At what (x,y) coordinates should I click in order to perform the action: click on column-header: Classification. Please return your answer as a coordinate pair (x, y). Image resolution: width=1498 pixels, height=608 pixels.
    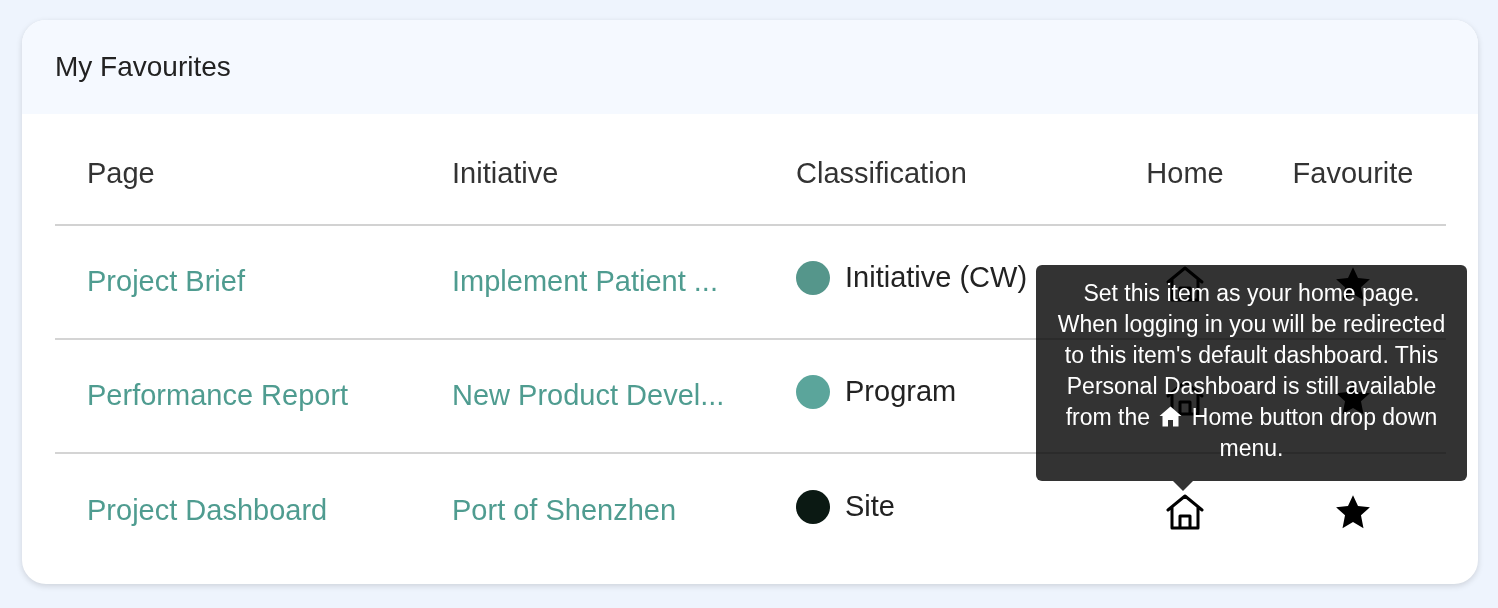
    Looking at the image, I should click on (937, 178).